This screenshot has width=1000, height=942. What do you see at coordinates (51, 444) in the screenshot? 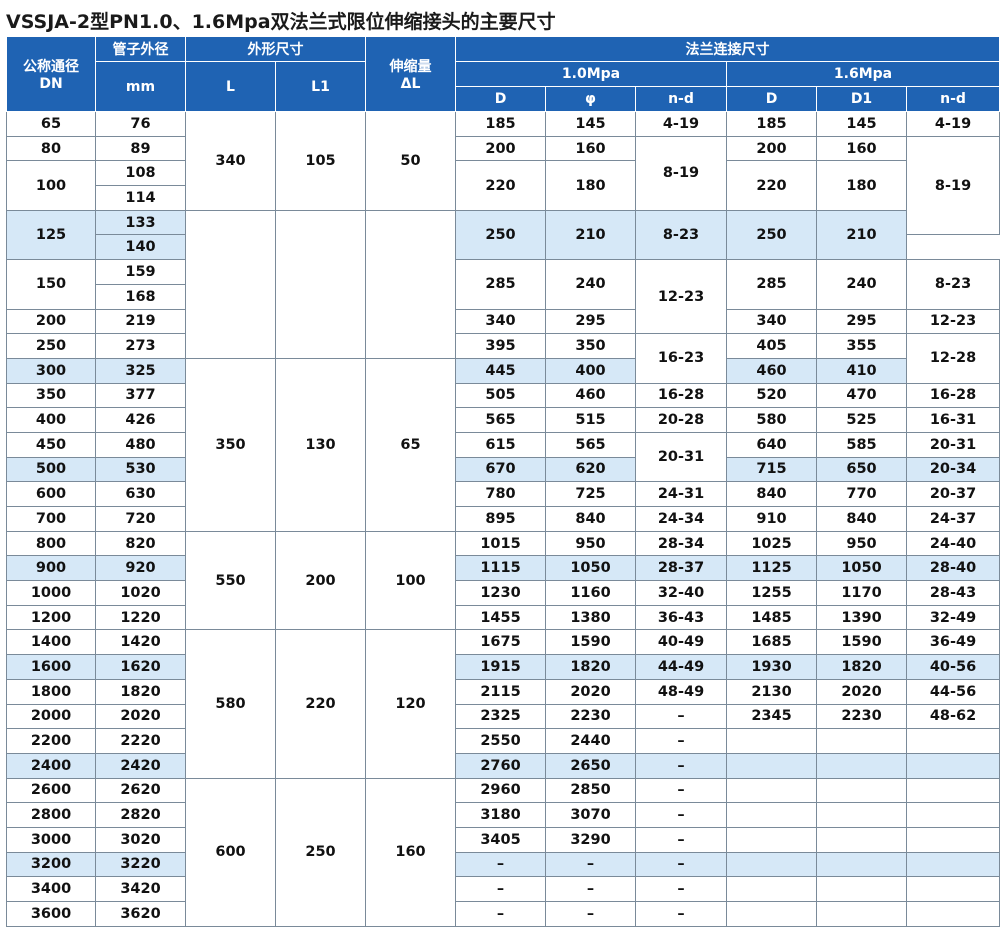
I see `cell-dn: 450` at bounding box center [51, 444].